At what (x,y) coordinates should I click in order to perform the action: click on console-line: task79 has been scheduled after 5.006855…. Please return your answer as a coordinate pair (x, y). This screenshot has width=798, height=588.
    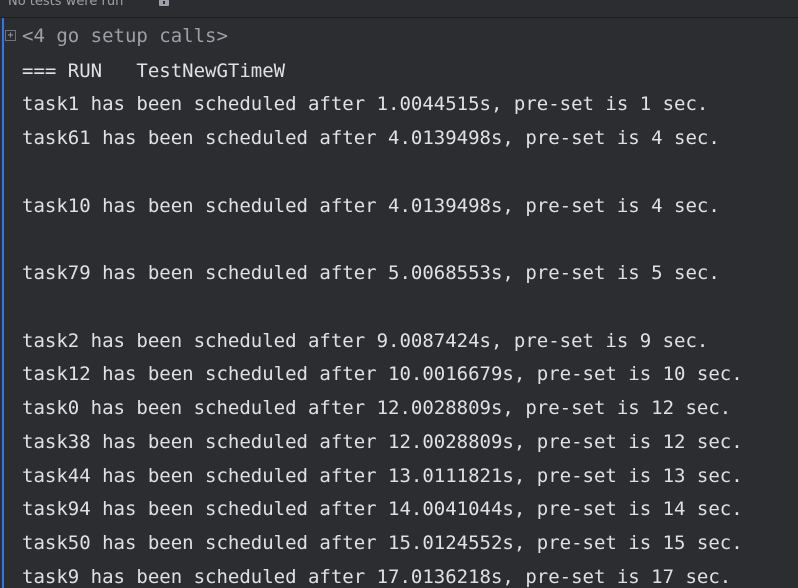
    Looking at the image, I should click on (371, 273).